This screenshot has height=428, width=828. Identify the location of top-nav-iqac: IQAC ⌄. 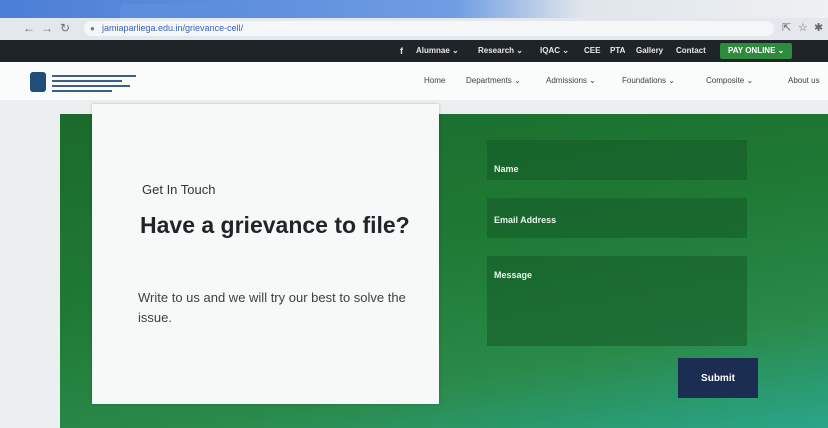
(554, 50).